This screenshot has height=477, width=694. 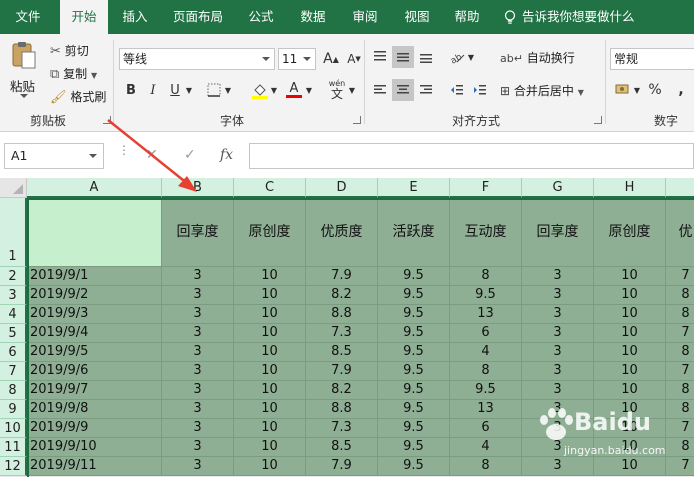 I want to click on cell-a1-active, so click(x=94, y=232).